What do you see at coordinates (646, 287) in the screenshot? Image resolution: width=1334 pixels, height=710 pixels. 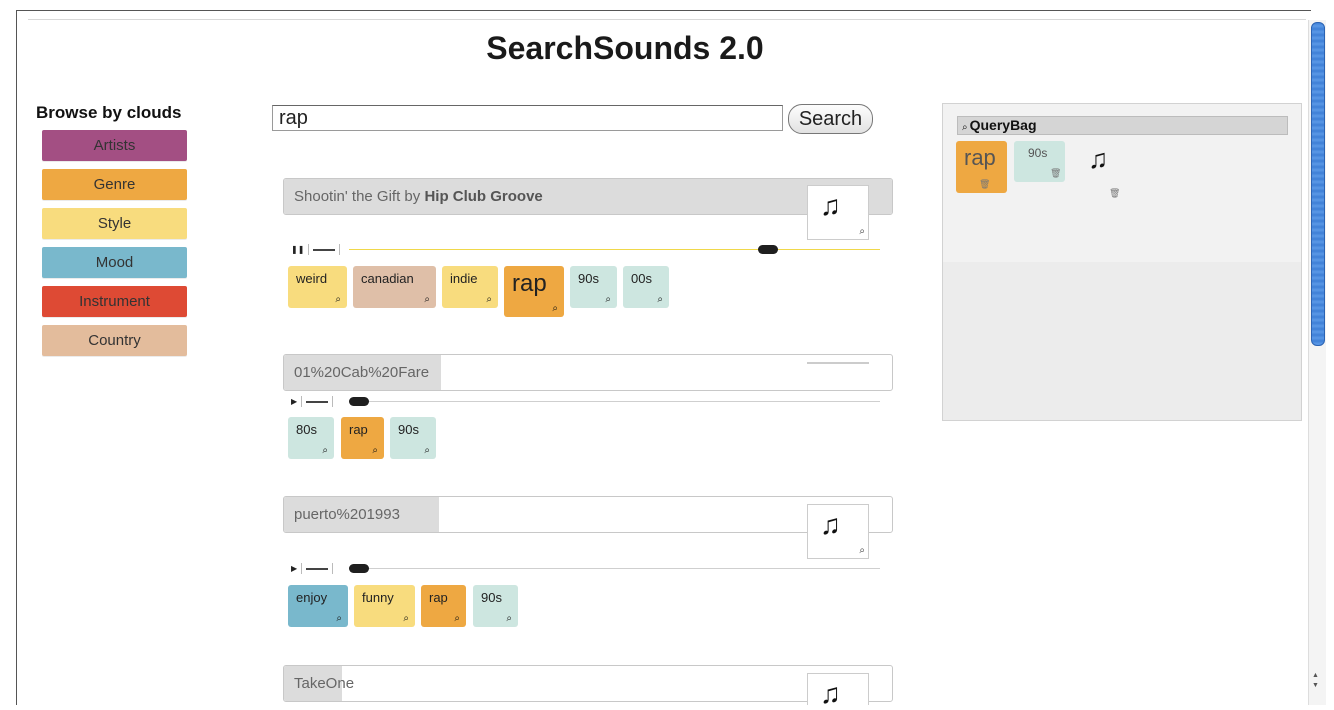 I see `tag-00s: 00s ⌕` at bounding box center [646, 287].